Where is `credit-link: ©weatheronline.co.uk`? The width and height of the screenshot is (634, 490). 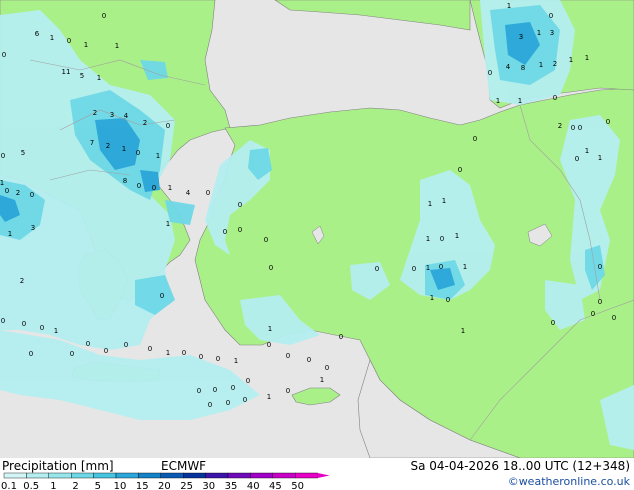
credit-link: ©weatheronline.co.uk is located at coordinates (569, 481).